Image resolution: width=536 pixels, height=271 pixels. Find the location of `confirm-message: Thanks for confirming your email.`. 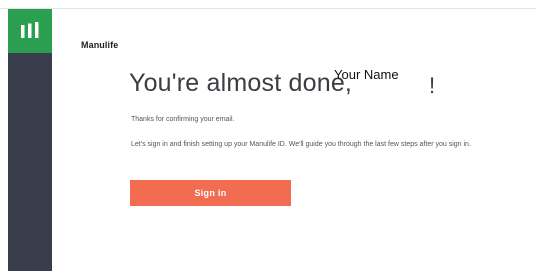

confirm-message: Thanks for confirming your email. is located at coordinates (183, 119).